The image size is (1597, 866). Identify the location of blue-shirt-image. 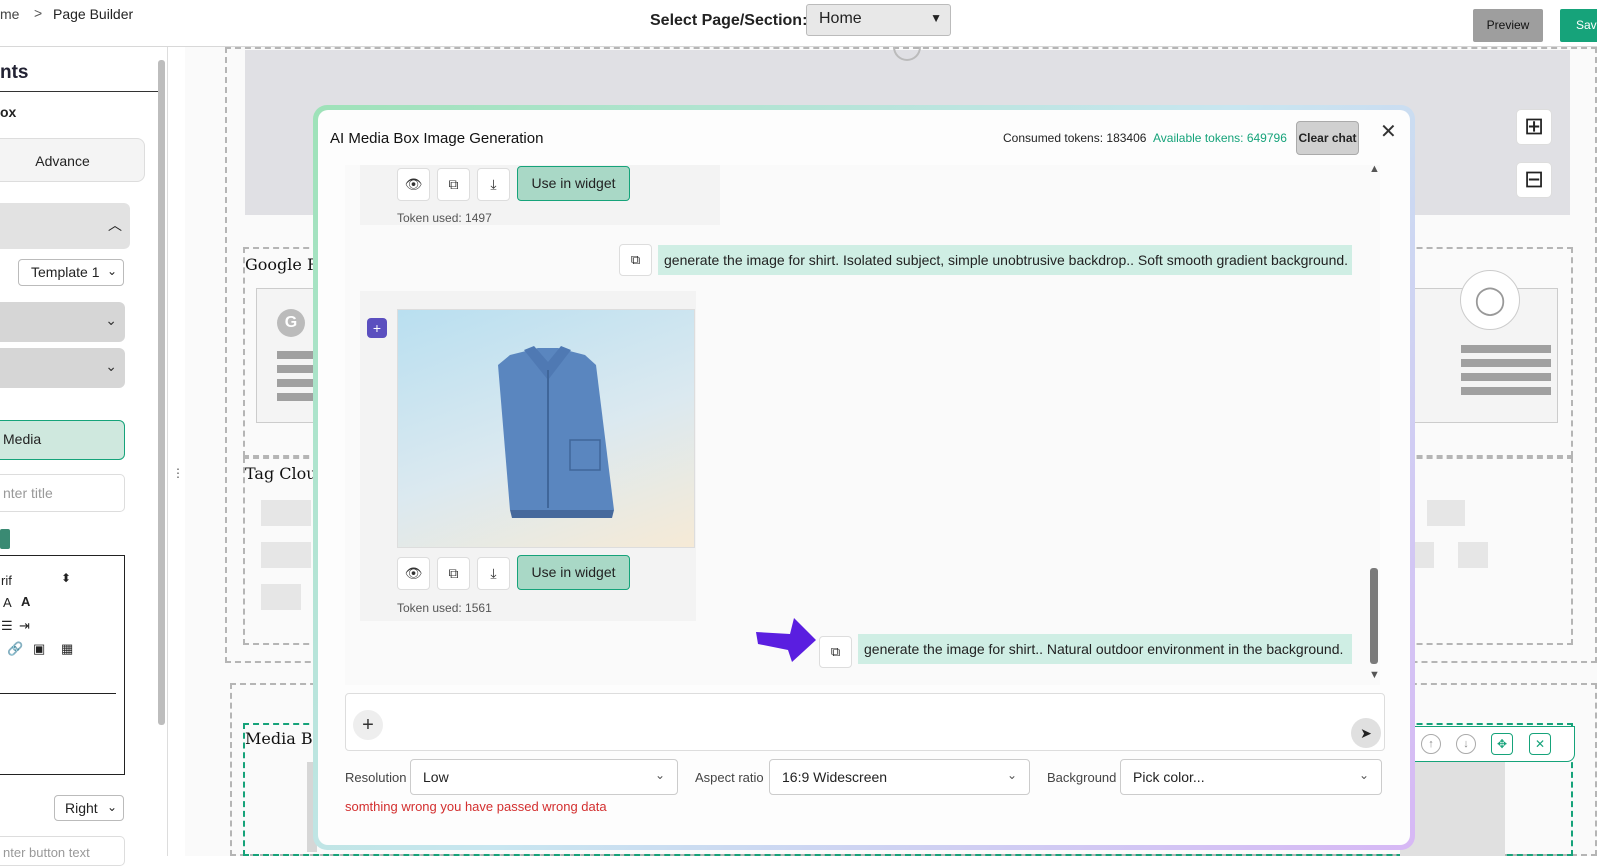
(556, 432).